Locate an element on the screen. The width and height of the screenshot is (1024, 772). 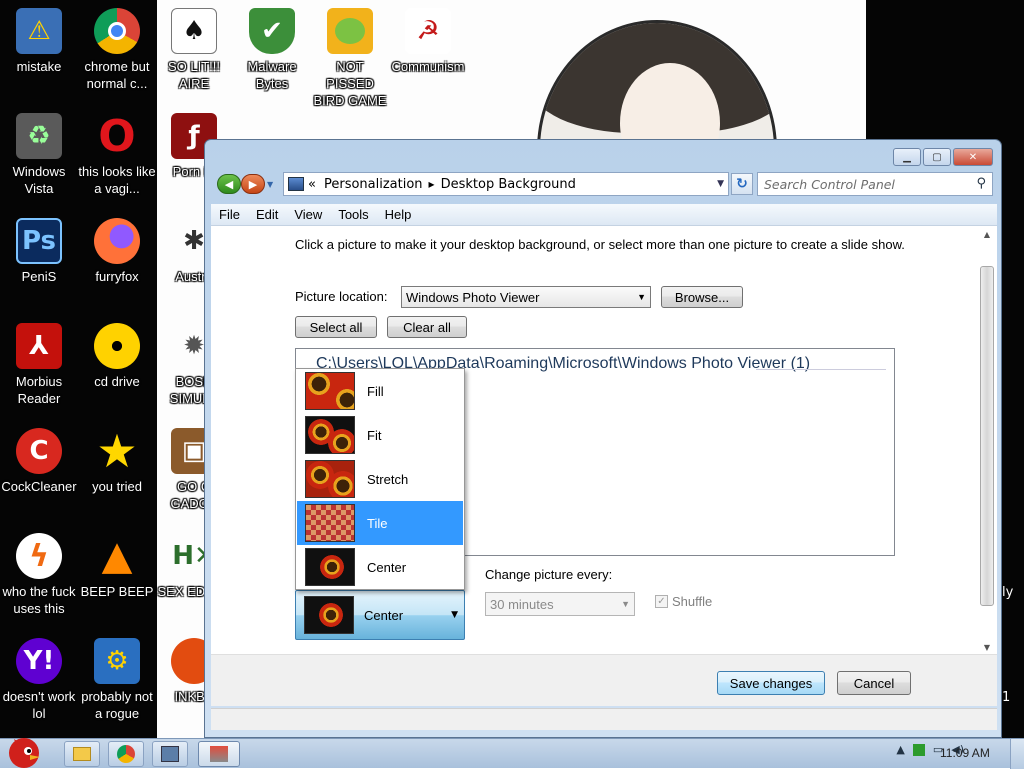
picture-location-select: Windows Photo Viewer ▼ is located at coordinates (526, 297).